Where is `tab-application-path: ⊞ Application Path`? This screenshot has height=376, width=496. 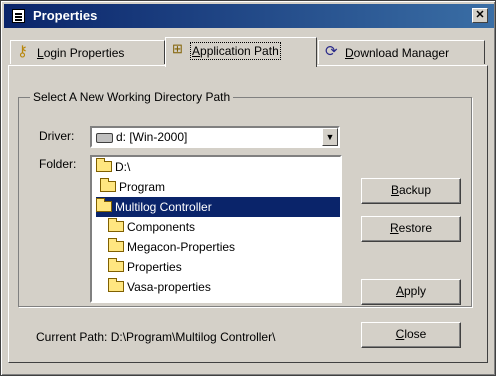
tab-application-path: ⊞ Application Path is located at coordinates (241, 52).